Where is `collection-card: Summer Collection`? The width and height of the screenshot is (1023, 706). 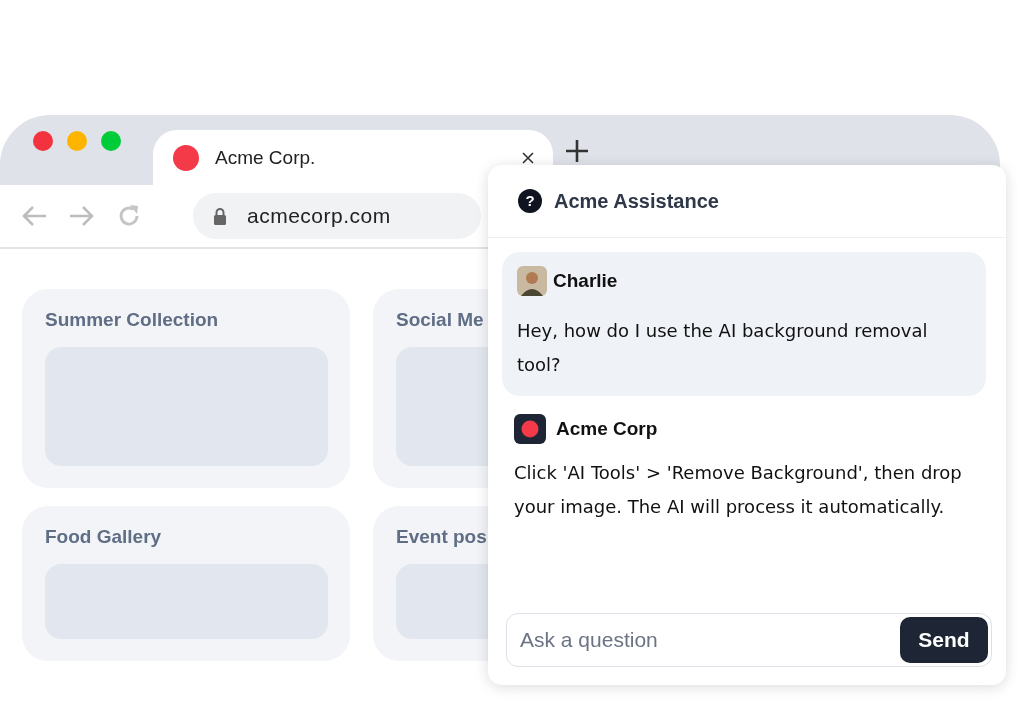
collection-card: Summer Collection is located at coordinates (186, 388).